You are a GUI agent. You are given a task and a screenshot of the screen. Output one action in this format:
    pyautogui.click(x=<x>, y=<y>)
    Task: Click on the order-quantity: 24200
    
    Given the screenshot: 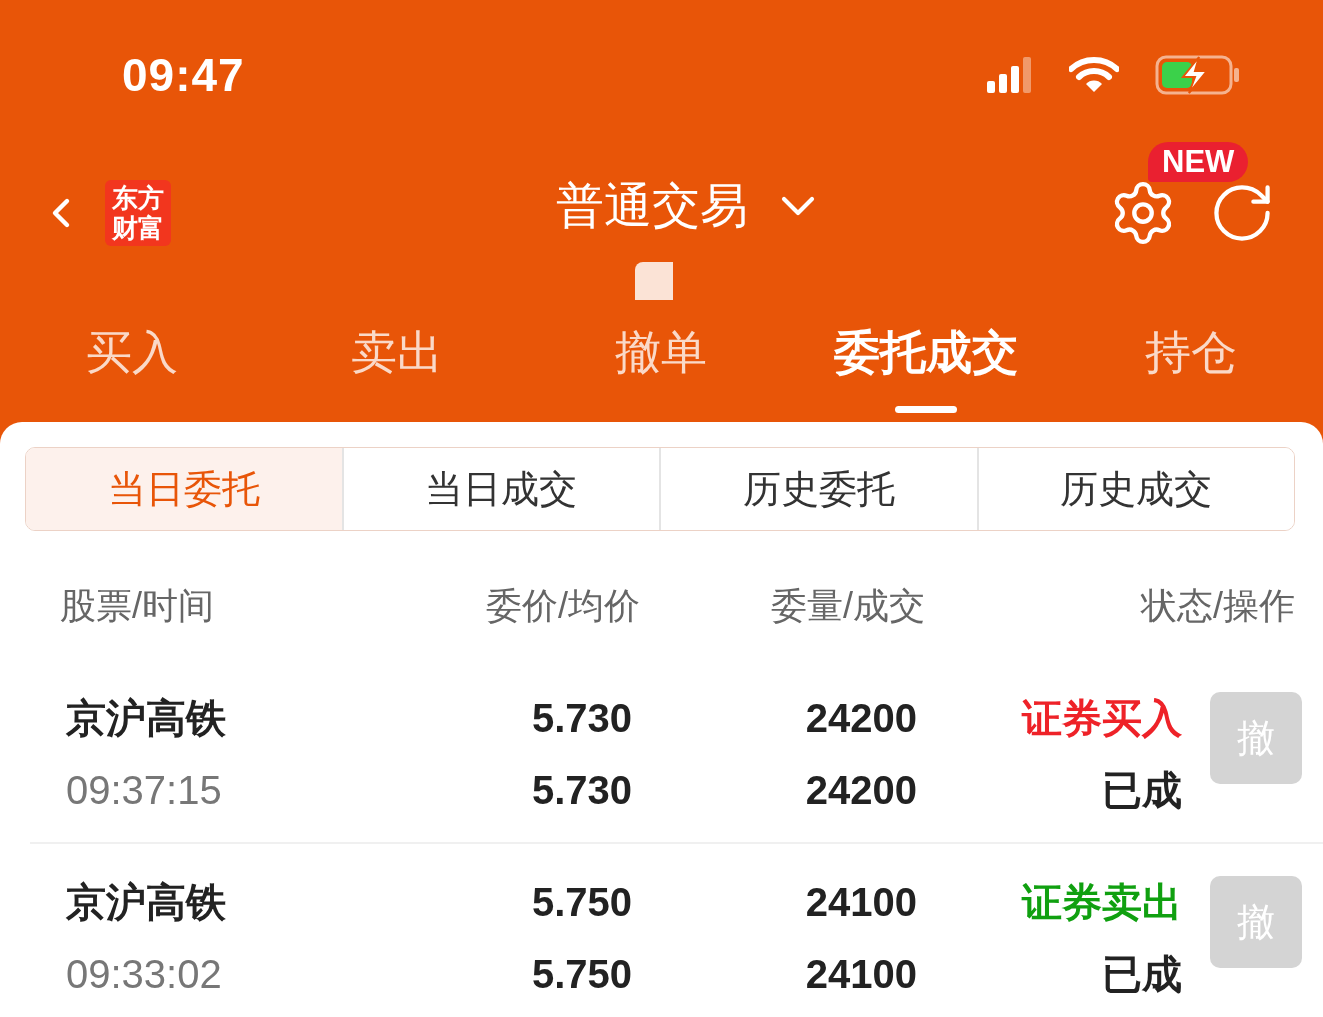 What is the action you would take?
    pyautogui.click(x=861, y=718)
    